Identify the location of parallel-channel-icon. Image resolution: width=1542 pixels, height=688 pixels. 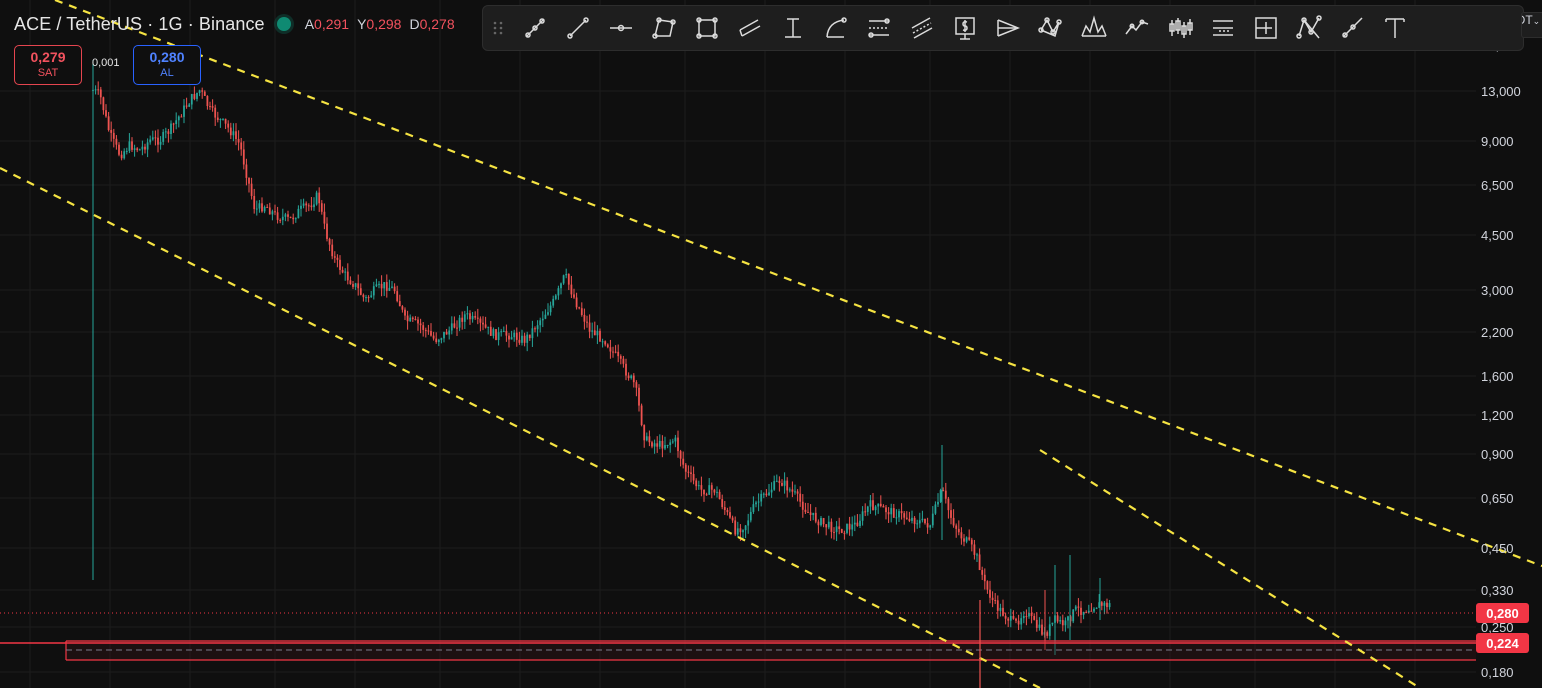
(749, 28).